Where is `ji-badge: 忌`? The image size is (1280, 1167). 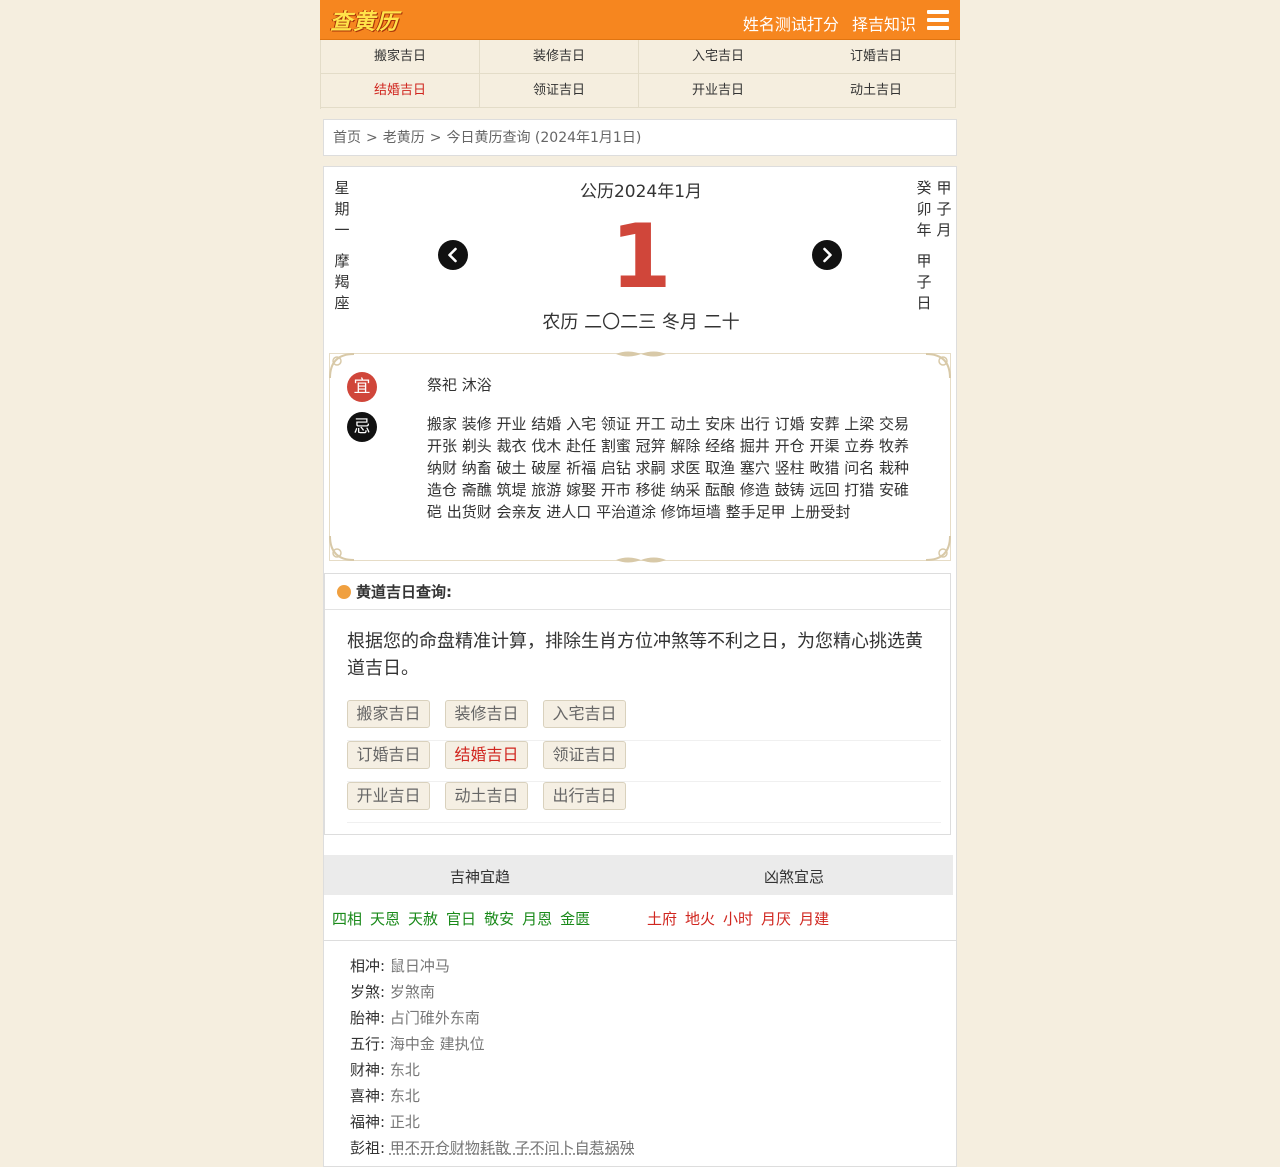
ji-badge: 忌 is located at coordinates (362, 427).